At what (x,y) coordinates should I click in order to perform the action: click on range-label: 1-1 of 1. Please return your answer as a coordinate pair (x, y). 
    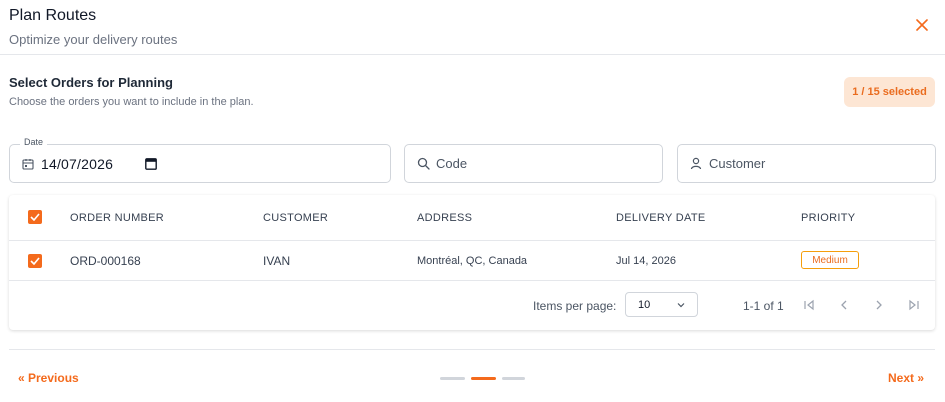
    Looking at the image, I should click on (763, 306).